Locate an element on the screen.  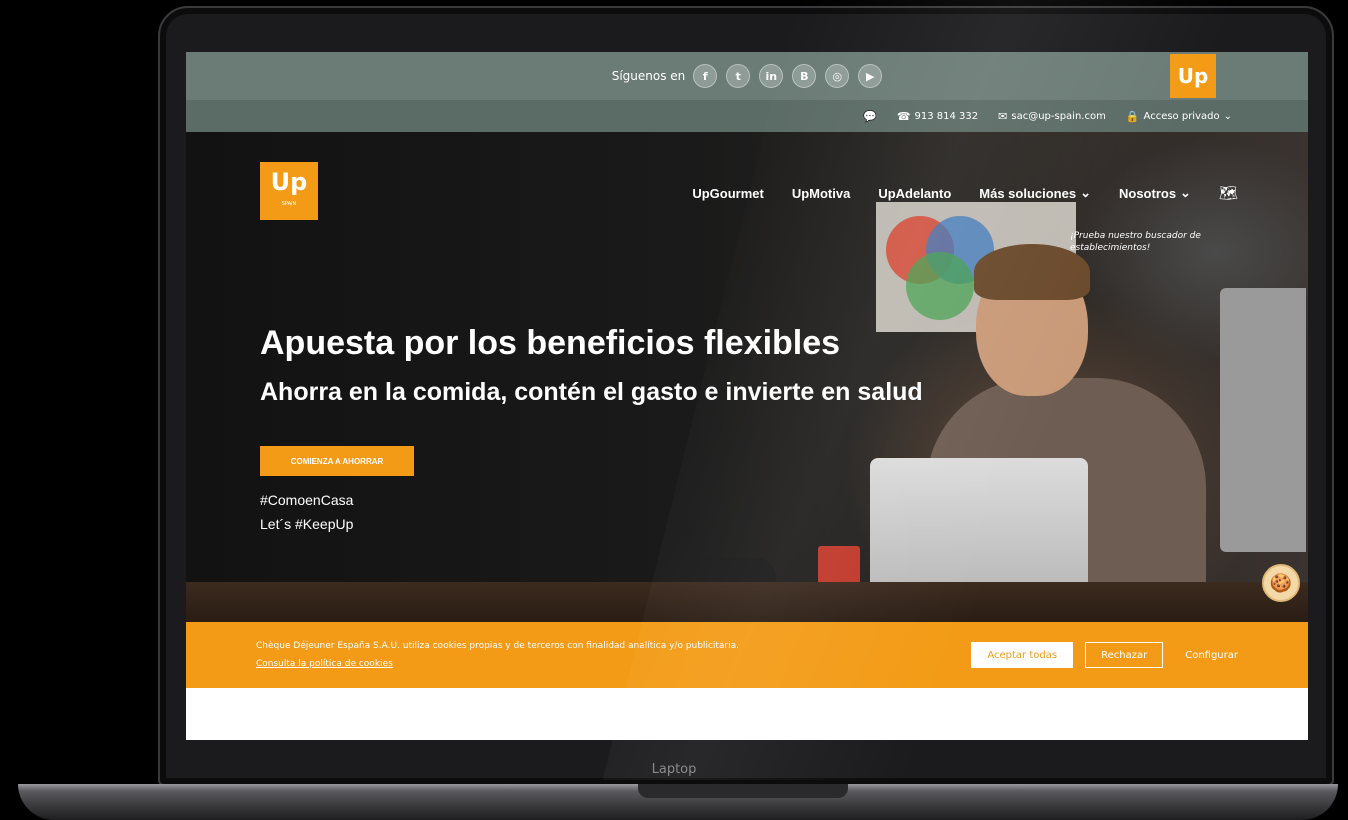
nav-mas-soluciones: Más soluciones ⌄ is located at coordinates (1035, 193).